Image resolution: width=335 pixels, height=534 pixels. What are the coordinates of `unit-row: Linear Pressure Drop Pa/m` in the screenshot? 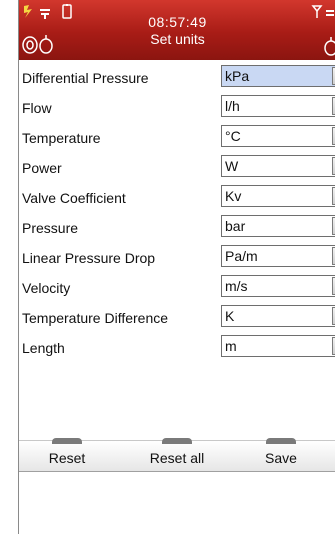 It's located at (177, 257).